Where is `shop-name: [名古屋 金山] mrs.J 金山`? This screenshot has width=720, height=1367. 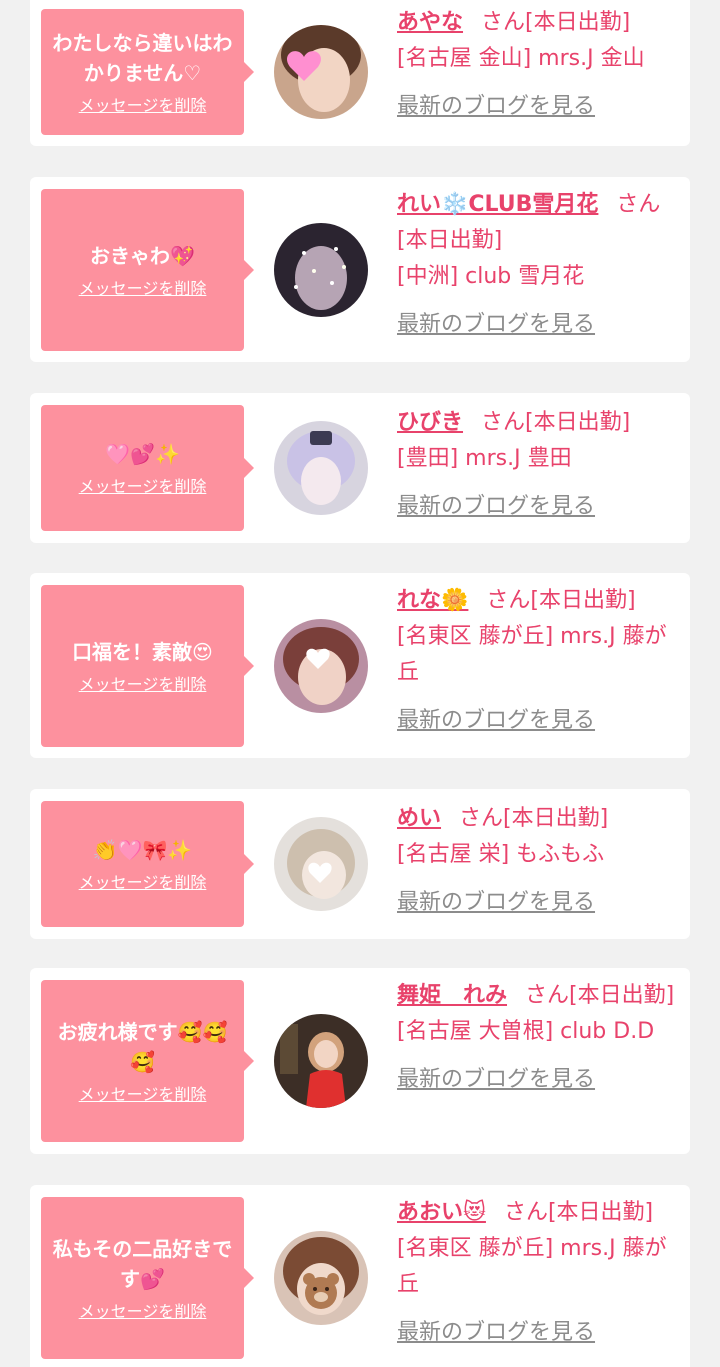
shop-name: [名古屋 金山] mrs.J 金山 is located at coordinates (521, 58).